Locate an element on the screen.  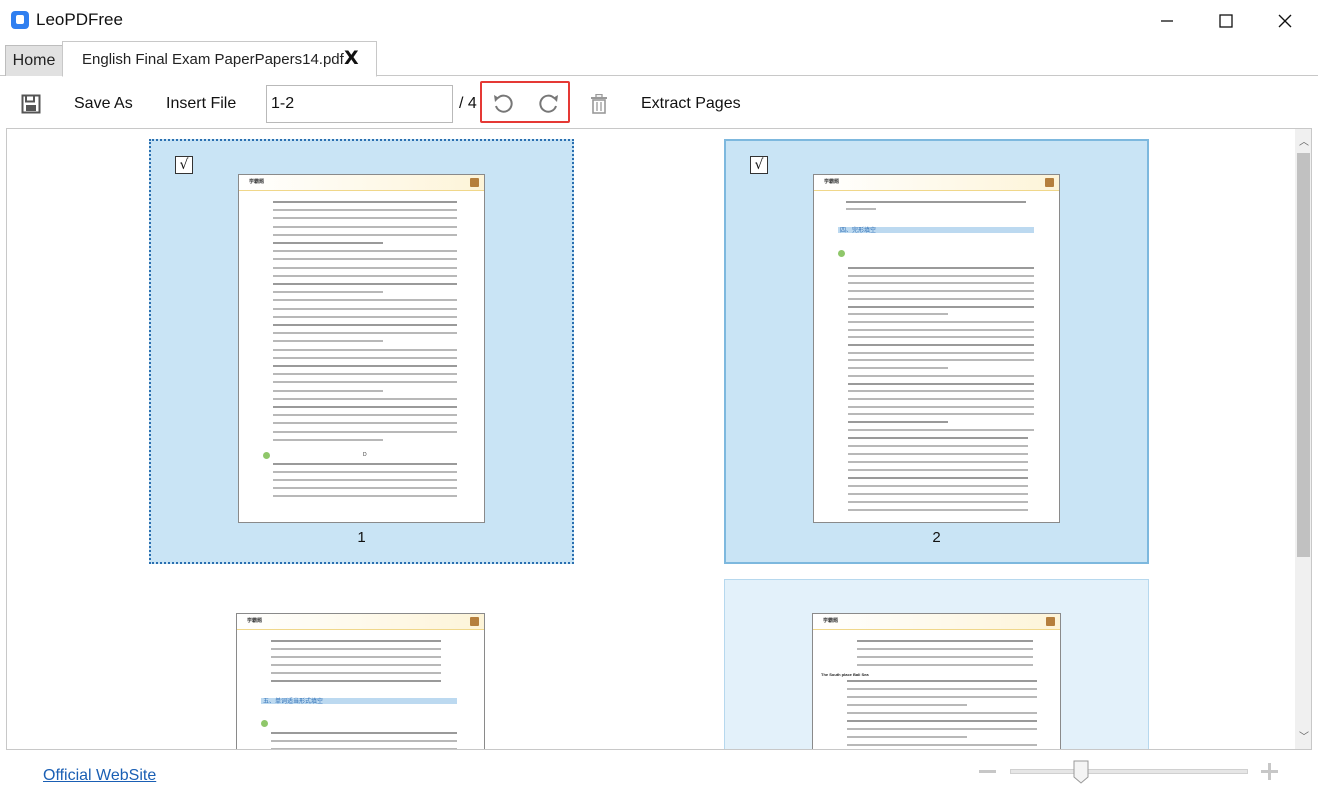
page-thumbnail-4: 学霸题 The South place Bali Sea is located at coordinates (936, 681).